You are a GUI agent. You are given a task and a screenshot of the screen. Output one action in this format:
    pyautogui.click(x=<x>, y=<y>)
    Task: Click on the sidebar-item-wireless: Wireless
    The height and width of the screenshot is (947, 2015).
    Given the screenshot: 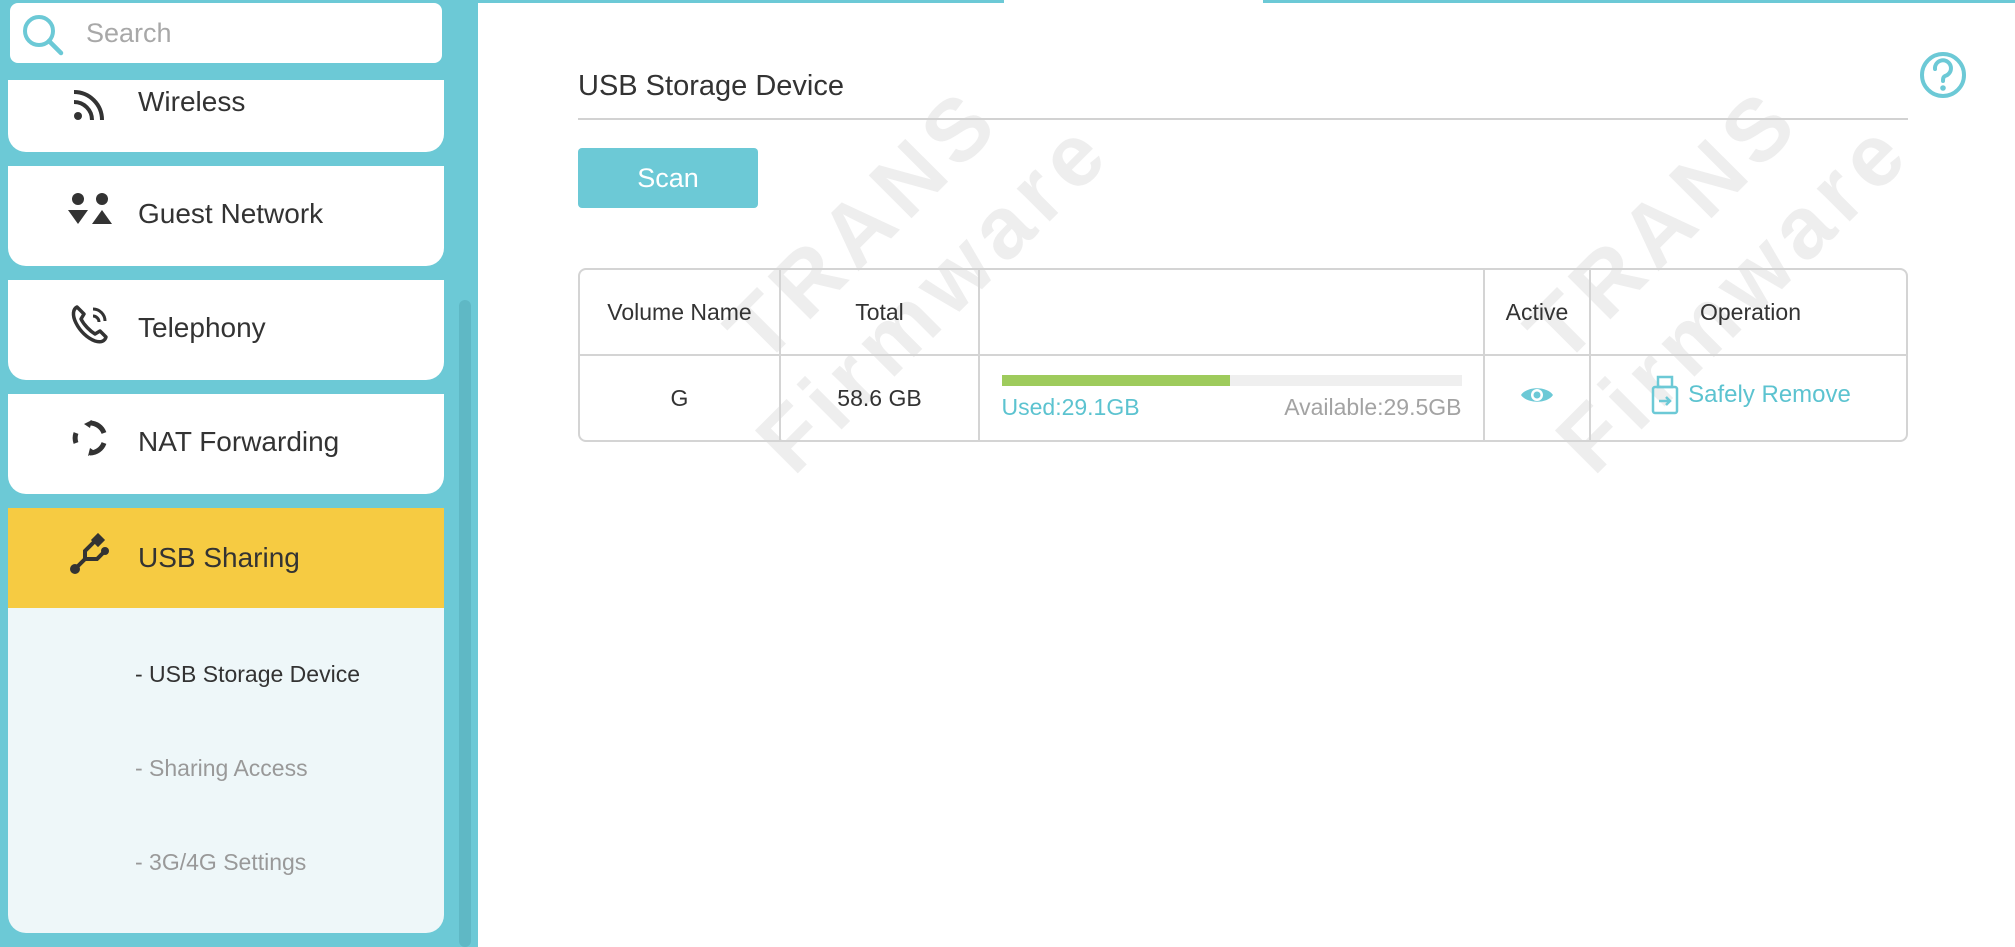 What is the action you would take?
    pyautogui.click(x=226, y=116)
    